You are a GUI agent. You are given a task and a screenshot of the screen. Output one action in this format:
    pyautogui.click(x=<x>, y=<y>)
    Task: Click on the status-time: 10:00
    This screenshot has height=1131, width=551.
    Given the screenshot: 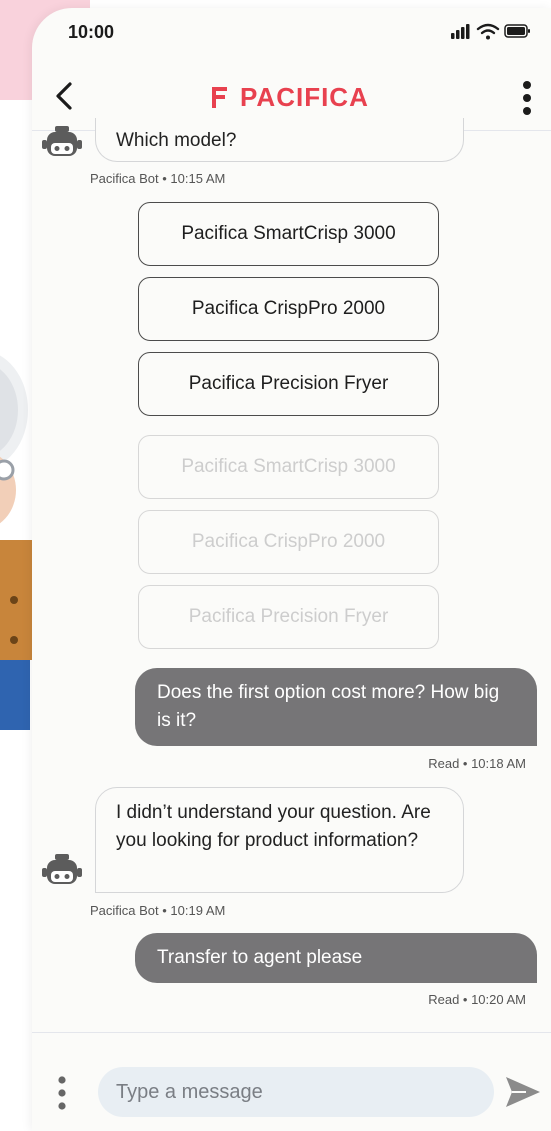 What is the action you would take?
    pyautogui.click(x=91, y=32)
    